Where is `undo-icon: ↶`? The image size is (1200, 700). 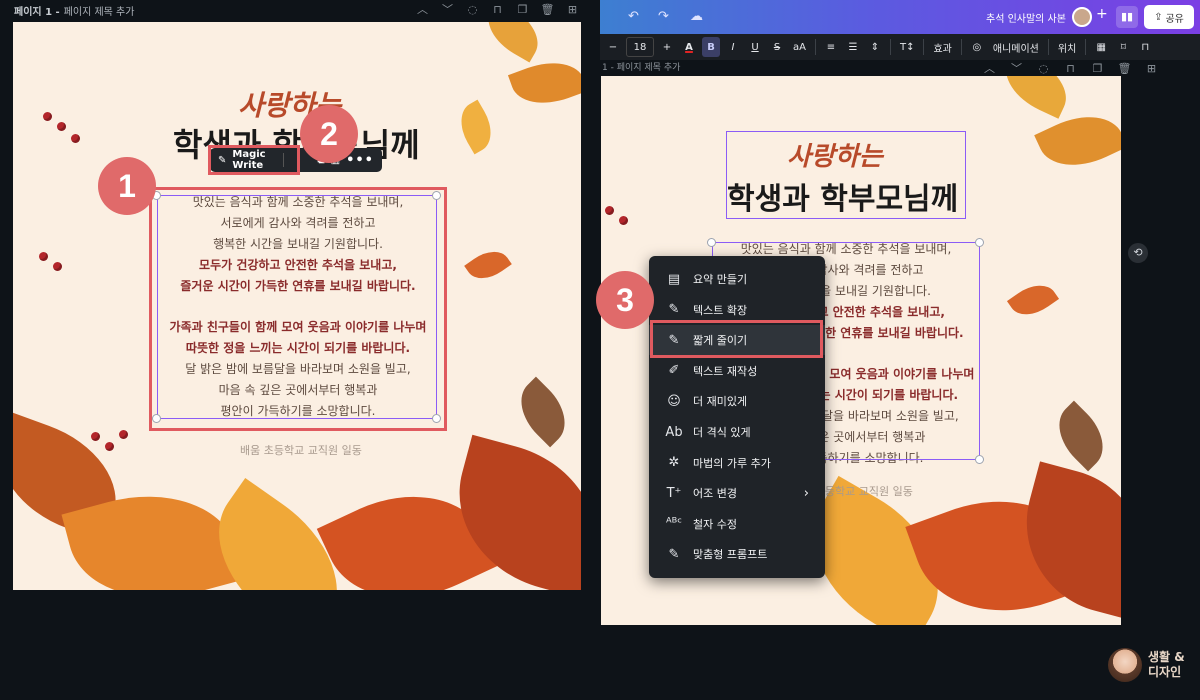
undo-icon: ↶ is located at coordinates (633, 16).